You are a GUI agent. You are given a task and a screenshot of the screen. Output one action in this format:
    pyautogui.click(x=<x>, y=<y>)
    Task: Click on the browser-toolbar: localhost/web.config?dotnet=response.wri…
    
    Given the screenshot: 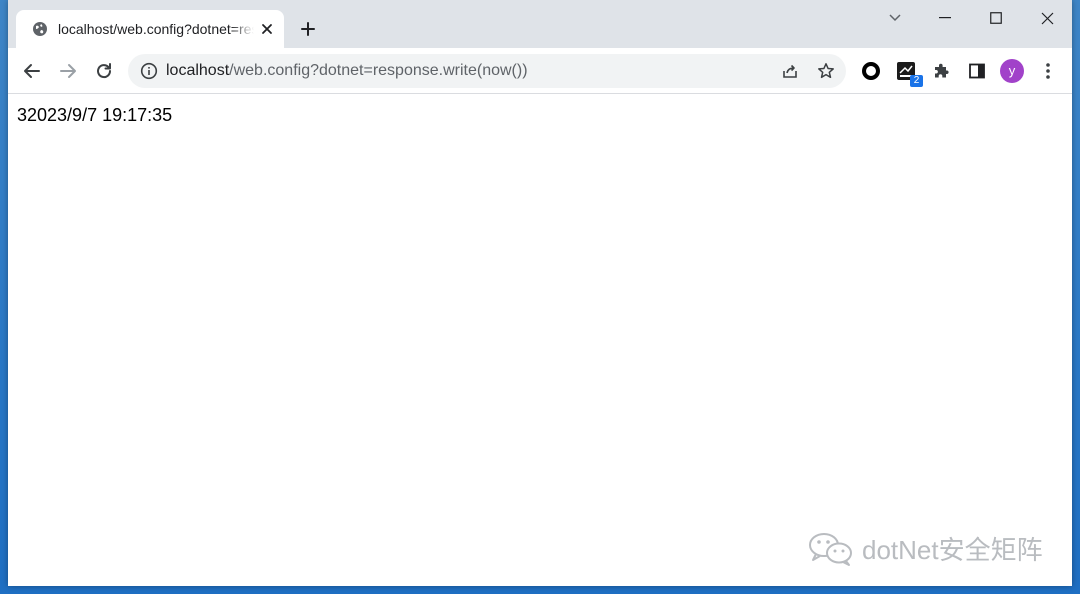 What is the action you would take?
    pyautogui.click(x=540, y=71)
    